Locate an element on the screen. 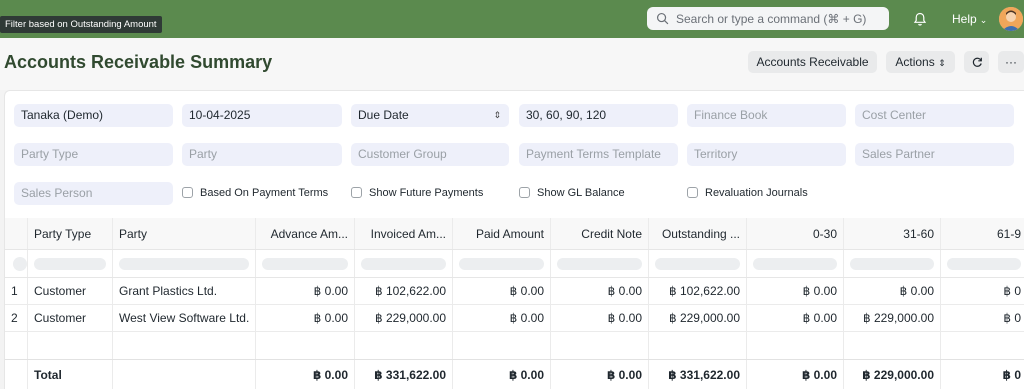  row-index: 1 is located at coordinates (16, 291).